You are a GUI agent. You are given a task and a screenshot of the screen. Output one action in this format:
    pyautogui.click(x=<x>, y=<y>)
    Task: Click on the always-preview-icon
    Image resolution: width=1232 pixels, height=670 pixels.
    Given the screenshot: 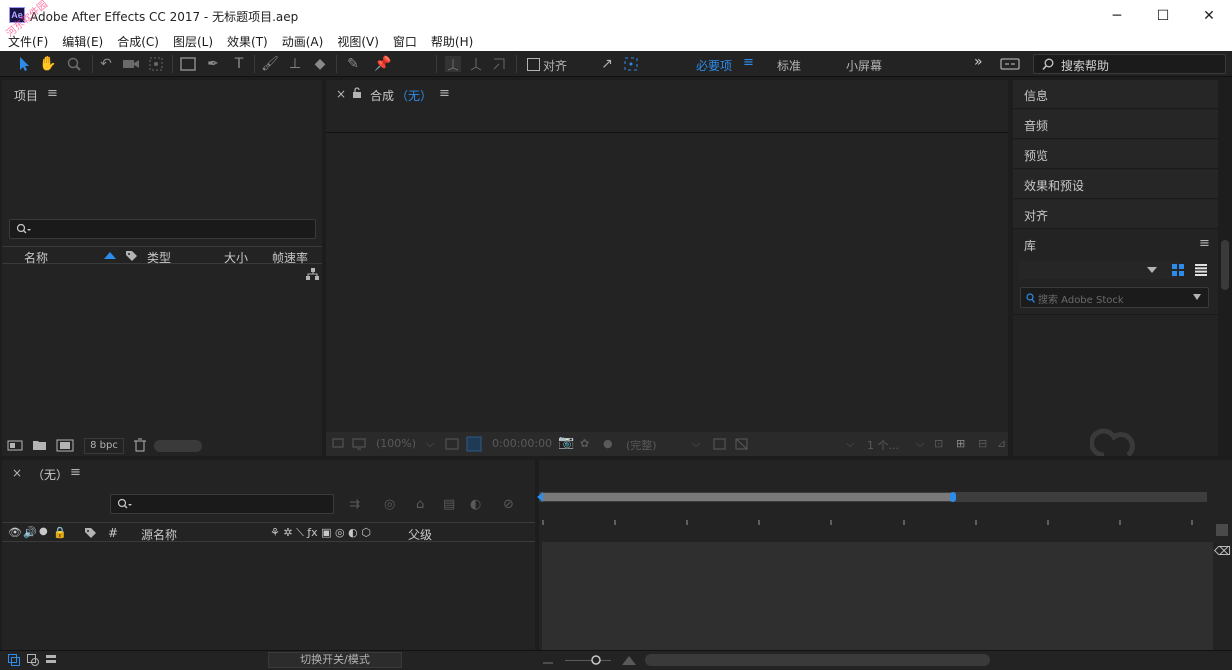 What is the action you would take?
    pyautogui.click(x=338, y=444)
    